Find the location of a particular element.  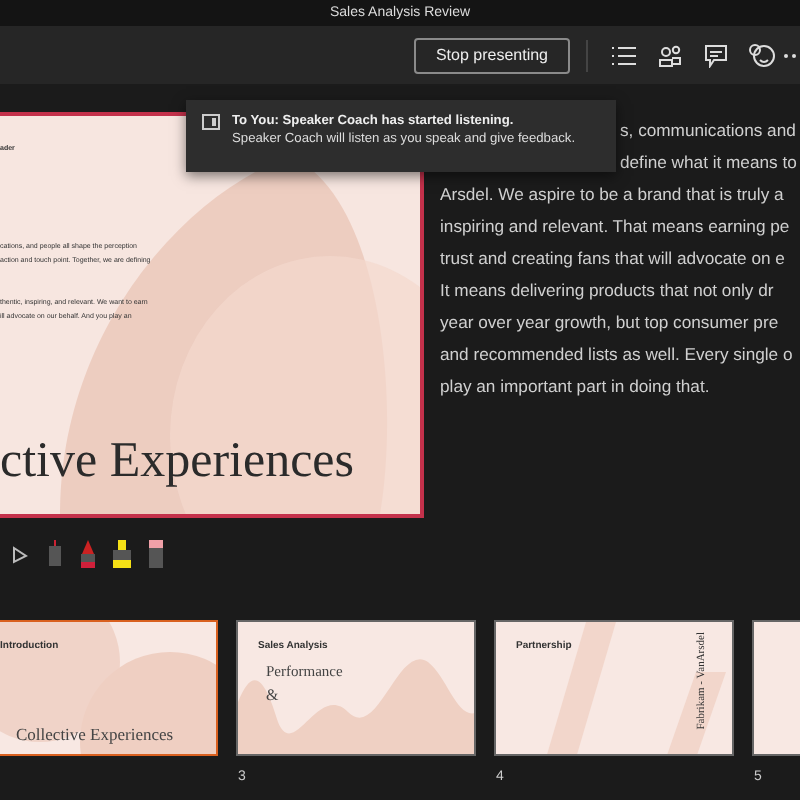

speaker-notes-line: s, communications and is located at coordinates (708, 131).